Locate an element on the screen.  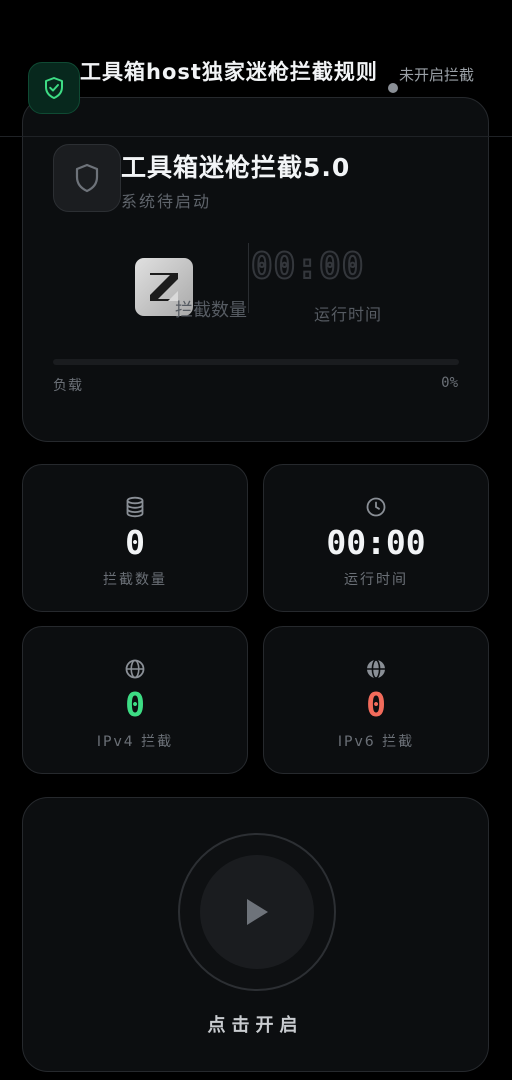
hero-time-label: 运行时间 is located at coordinates (348, 314).